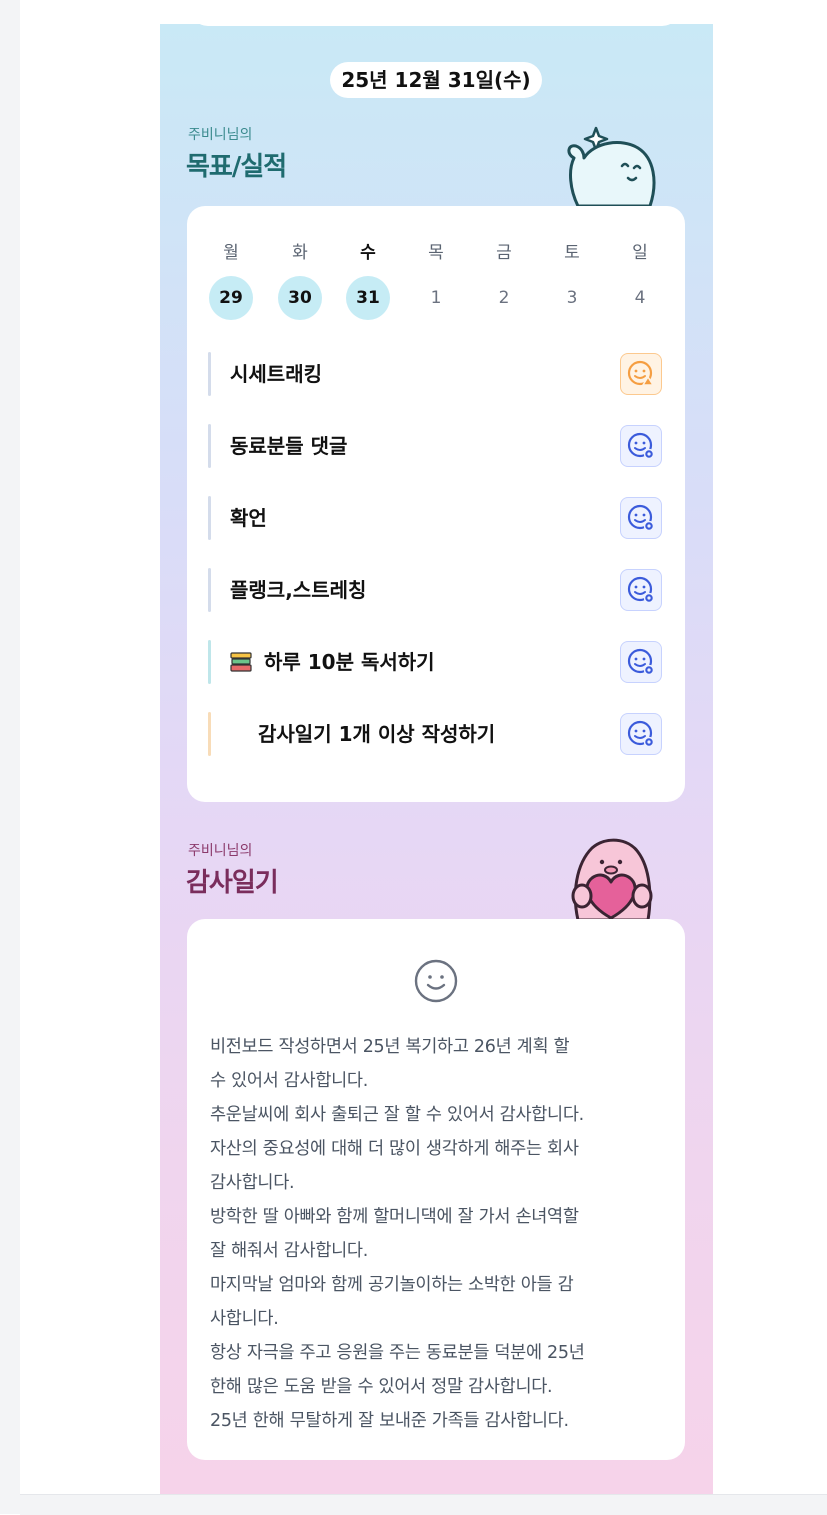 This screenshot has width=827, height=1515. What do you see at coordinates (436, 981) in the screenshot?
I see `smile-face-icon` at bounding box center [436, 981].